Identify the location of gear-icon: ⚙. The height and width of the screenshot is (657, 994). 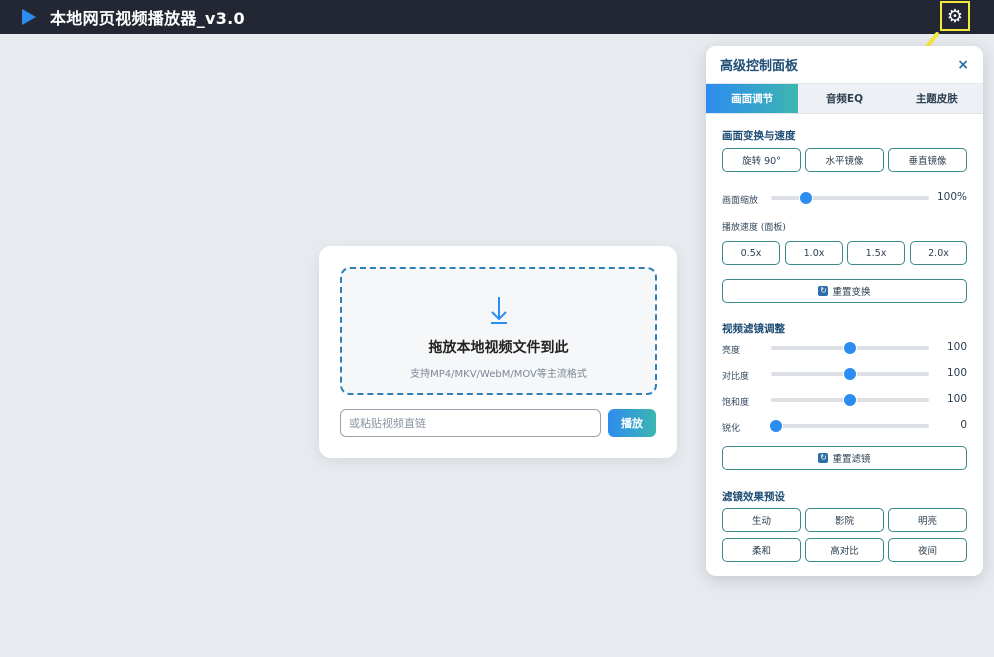
(955, 16).